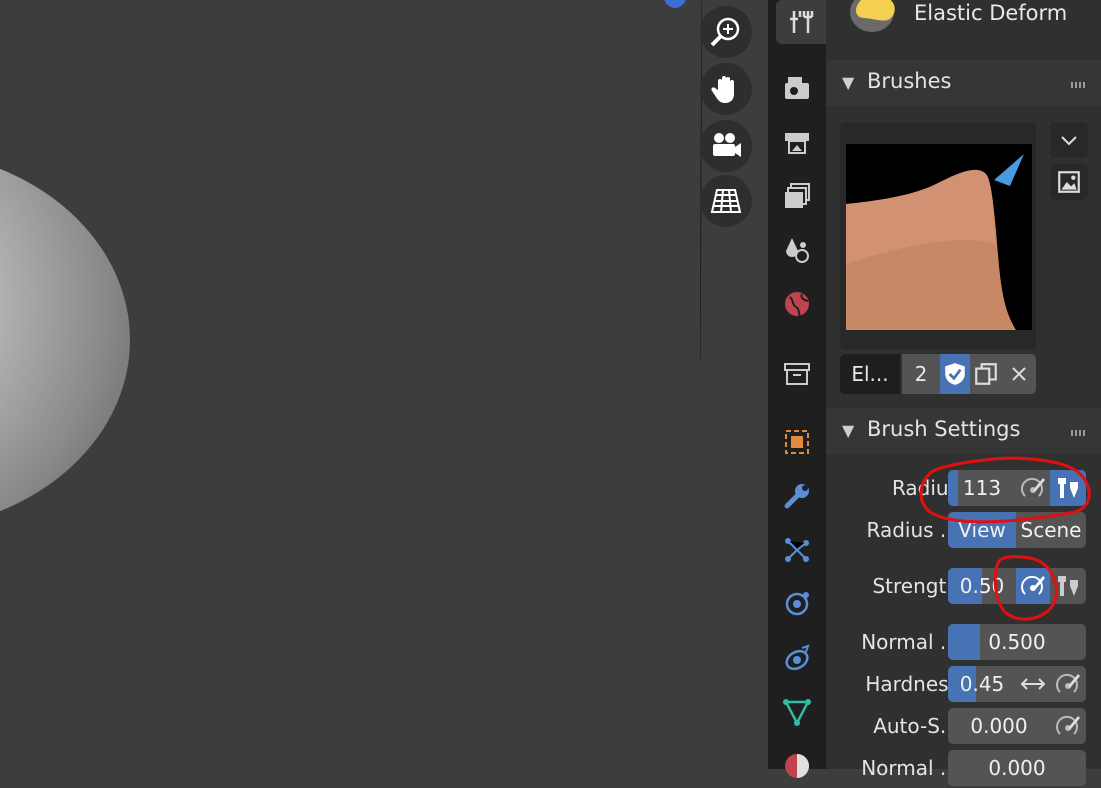 This screenshot has width=1101, height=788. I want to click on tab-view-layer, so click(797, 196).